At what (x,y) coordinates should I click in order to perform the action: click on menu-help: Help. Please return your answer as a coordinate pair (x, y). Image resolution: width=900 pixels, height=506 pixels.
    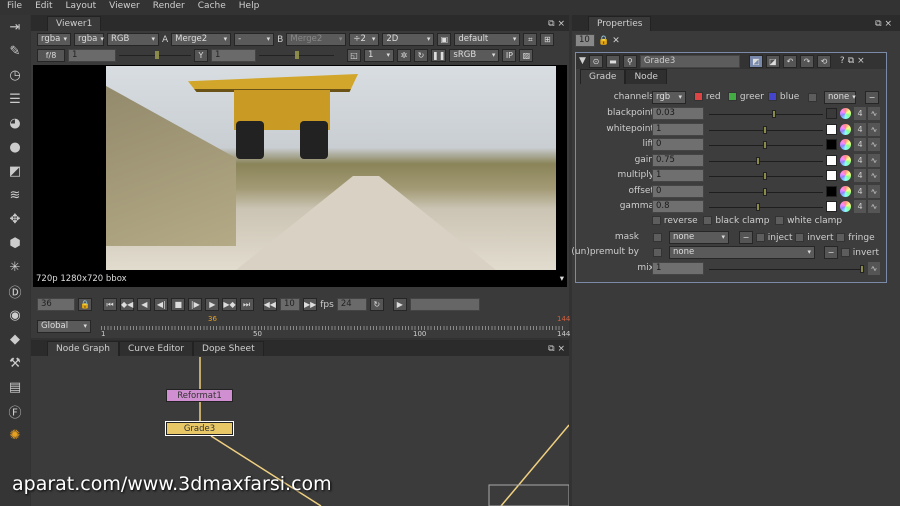
    Looking at the image, I should click on (249, 7).